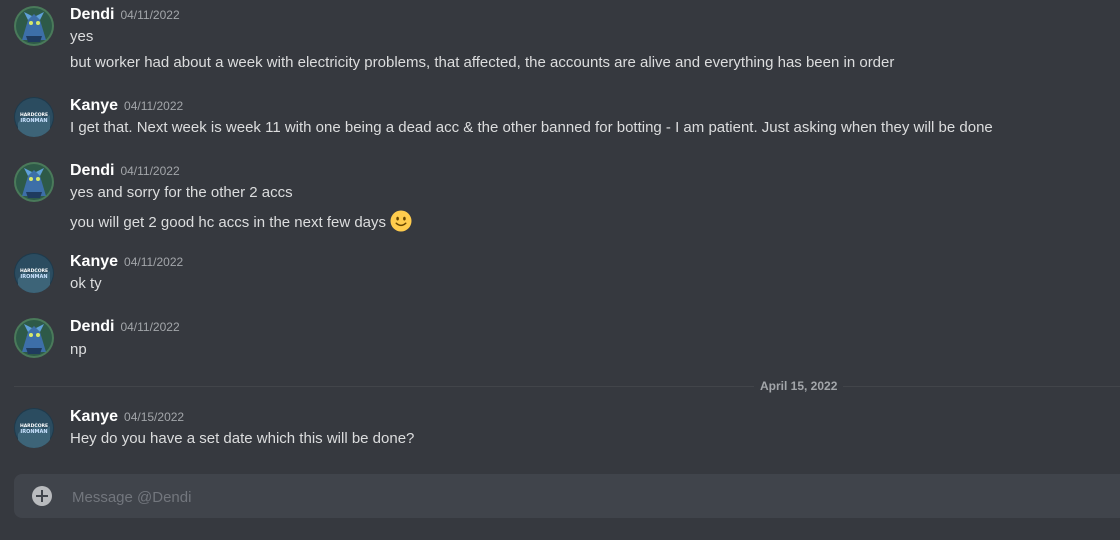 This screenshot has height=540, width=1120. What do you see at coordinates (82, 36) in the screenshot?
I see `message-text: yes` at bounding box center [82, 36].